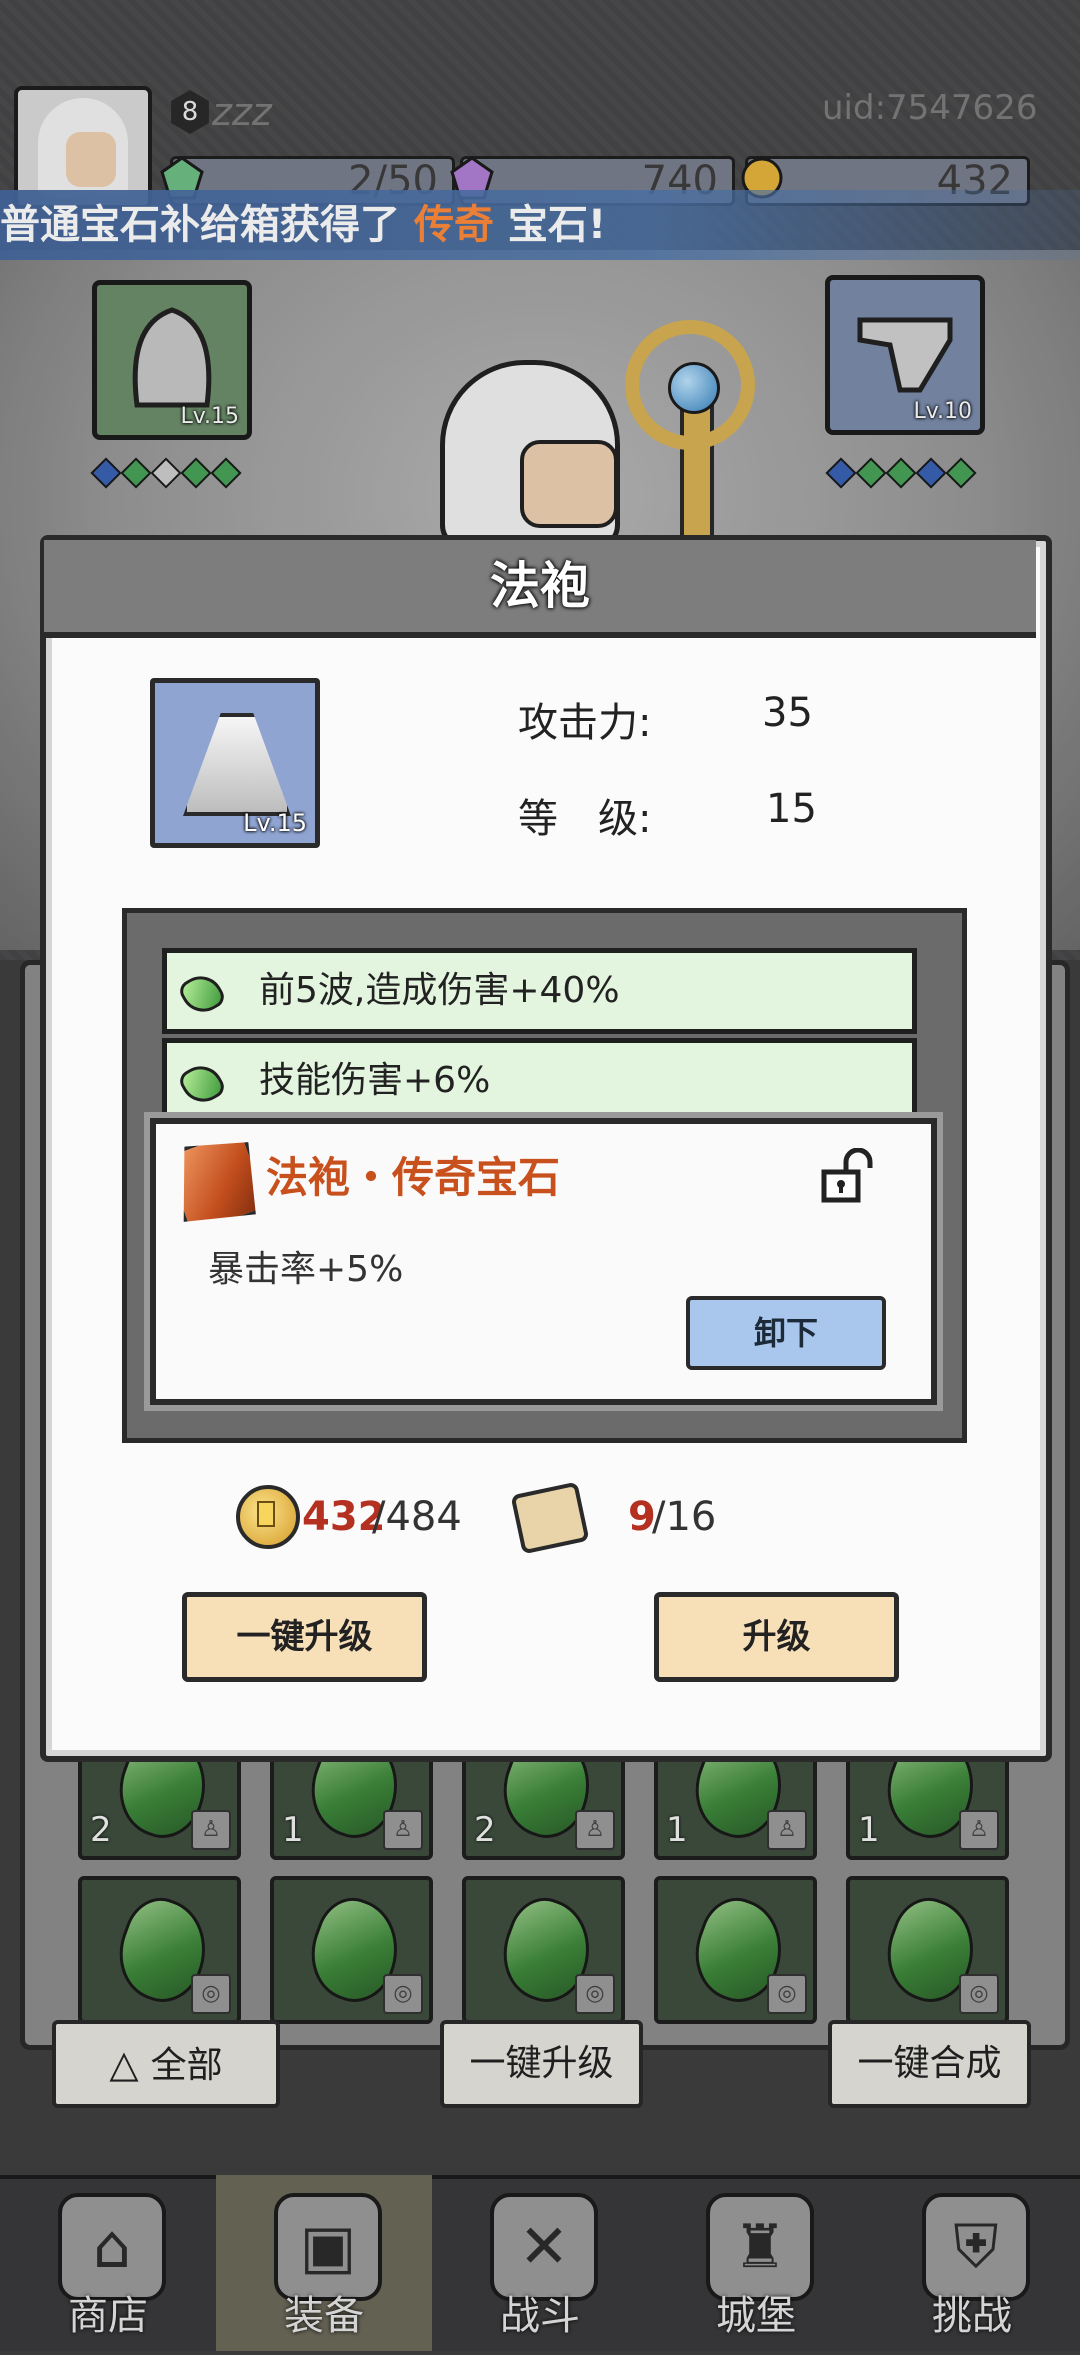 Image resolution: width=1080 pixels, height=2355 pixels. I want to click on affix-text: 前5波,造成伤害+40%, so click(439, 990).